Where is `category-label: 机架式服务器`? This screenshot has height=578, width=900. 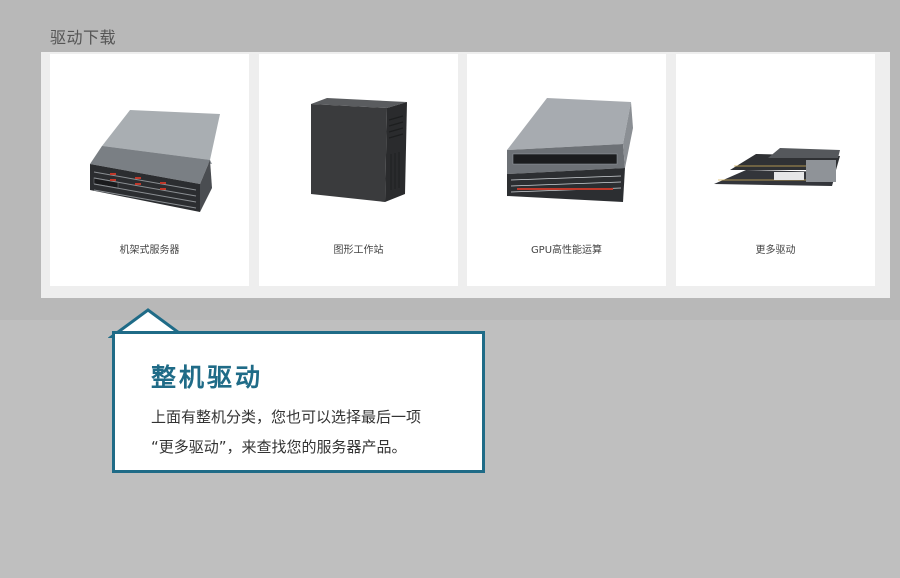
category-label: 机架式服务器 is located at coordinates (149, 250).